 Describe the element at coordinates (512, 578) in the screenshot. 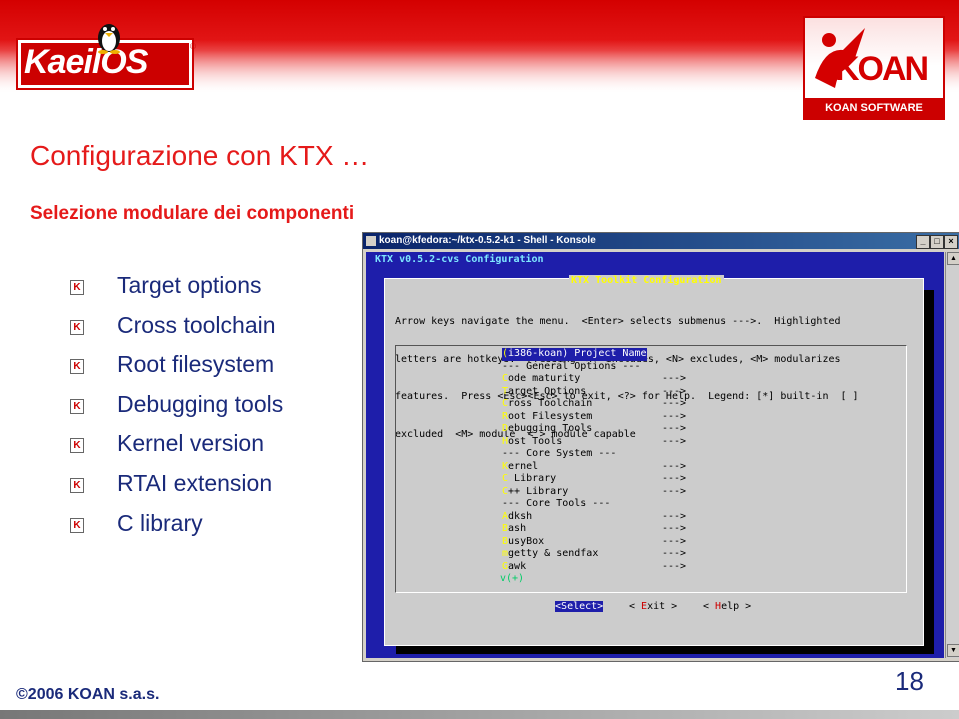

I see `more-items-indicator: v(+)` at that location.